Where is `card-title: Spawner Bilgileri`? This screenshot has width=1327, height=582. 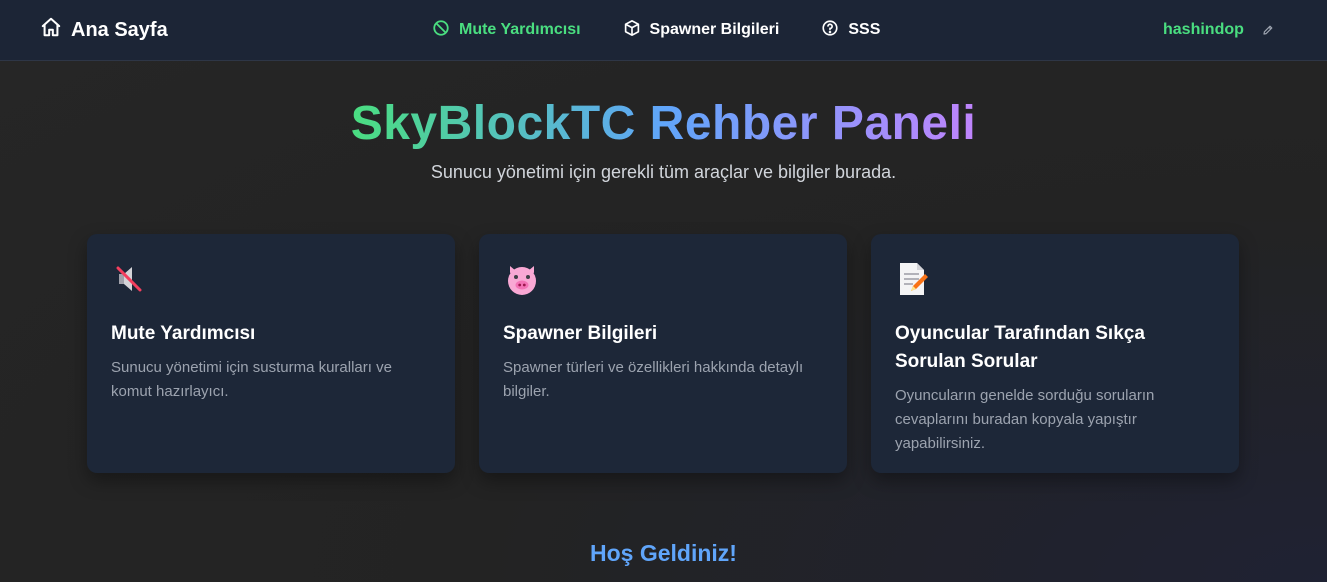 card-title: Spawner Bilgileri is located at coordinates (580, 333).